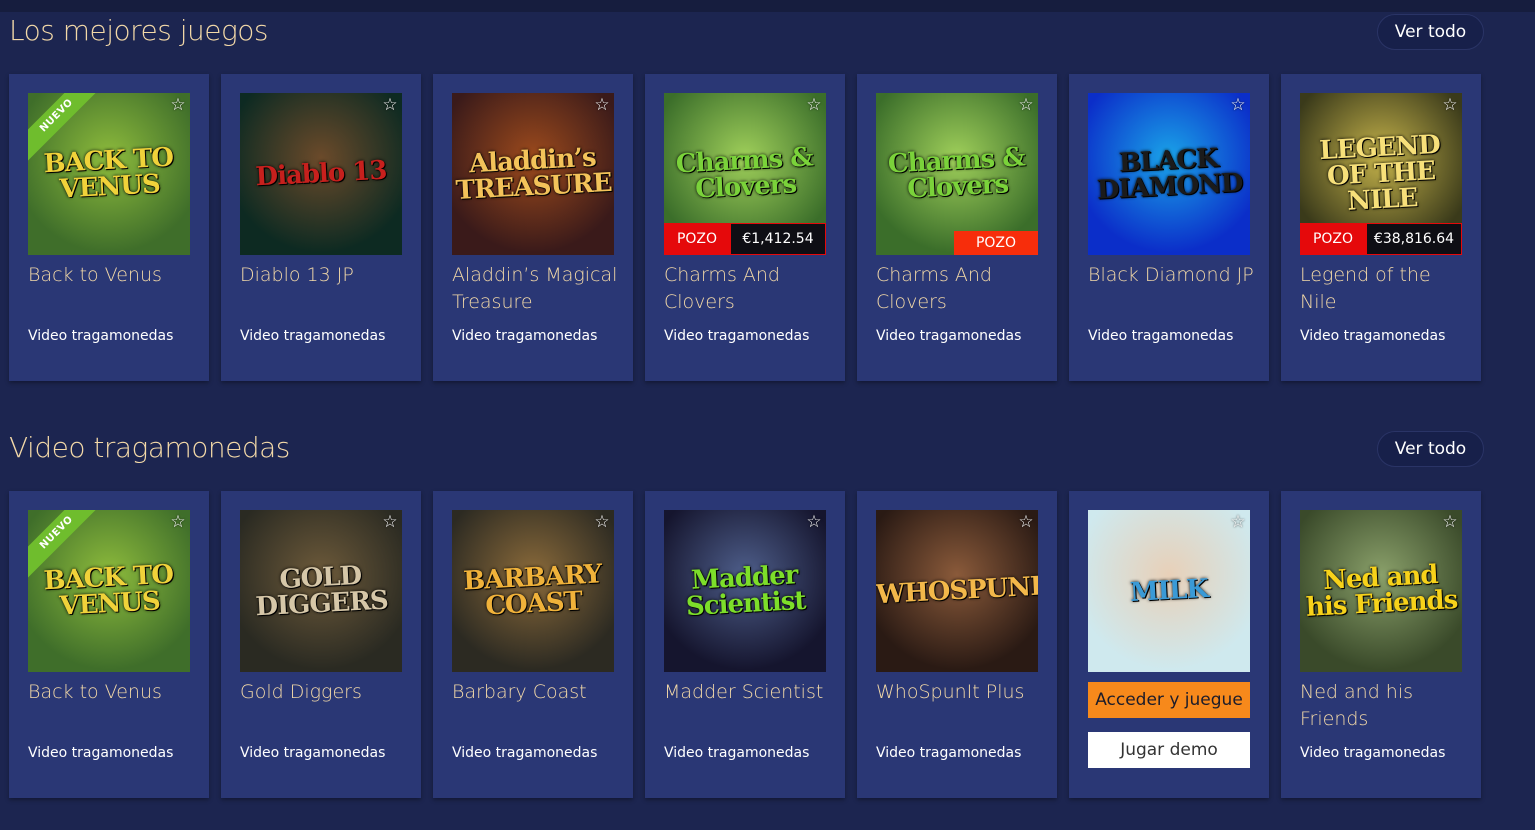  I want to click on game-logo: BARBARY COAST, so click(532, 590).